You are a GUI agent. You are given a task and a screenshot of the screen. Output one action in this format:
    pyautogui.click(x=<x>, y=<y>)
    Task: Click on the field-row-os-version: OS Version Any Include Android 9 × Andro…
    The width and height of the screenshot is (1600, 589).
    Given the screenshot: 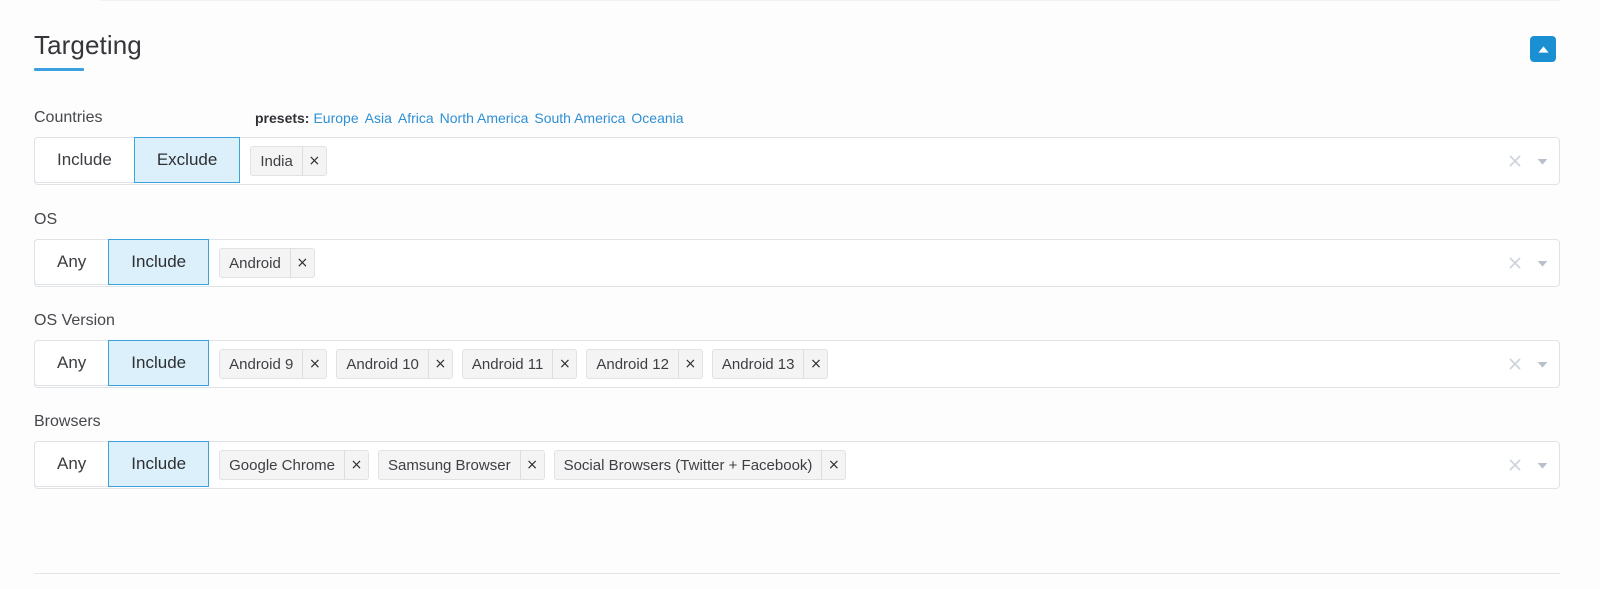 What is the action you would take?
    pyautogui.click(x=797, y=349)
    